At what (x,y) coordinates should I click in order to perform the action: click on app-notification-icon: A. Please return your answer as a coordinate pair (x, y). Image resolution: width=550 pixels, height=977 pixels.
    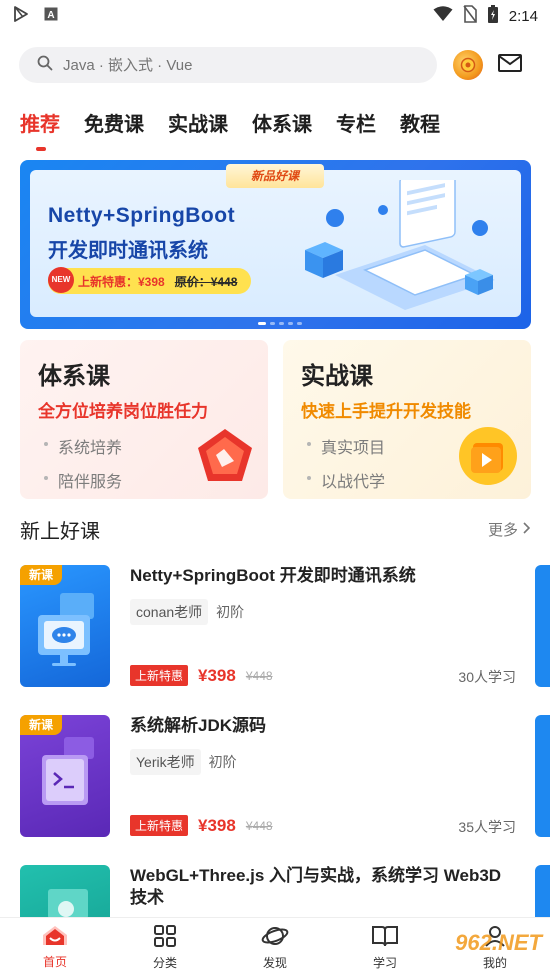
    Looking at the image, I should click on (51, 16).